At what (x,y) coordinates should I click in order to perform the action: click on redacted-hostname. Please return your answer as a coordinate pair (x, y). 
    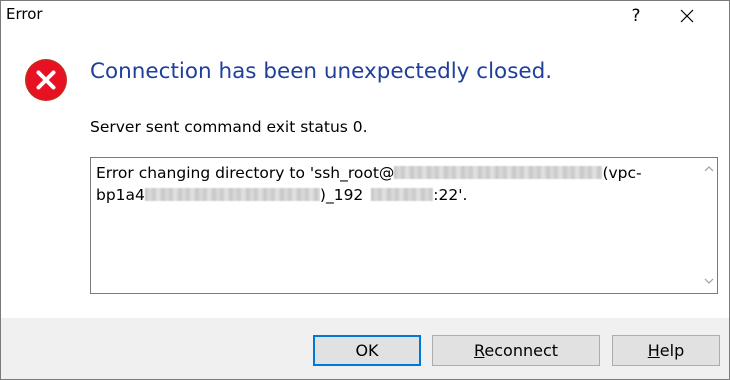
    Looking at the image, I should click on (498, 172).